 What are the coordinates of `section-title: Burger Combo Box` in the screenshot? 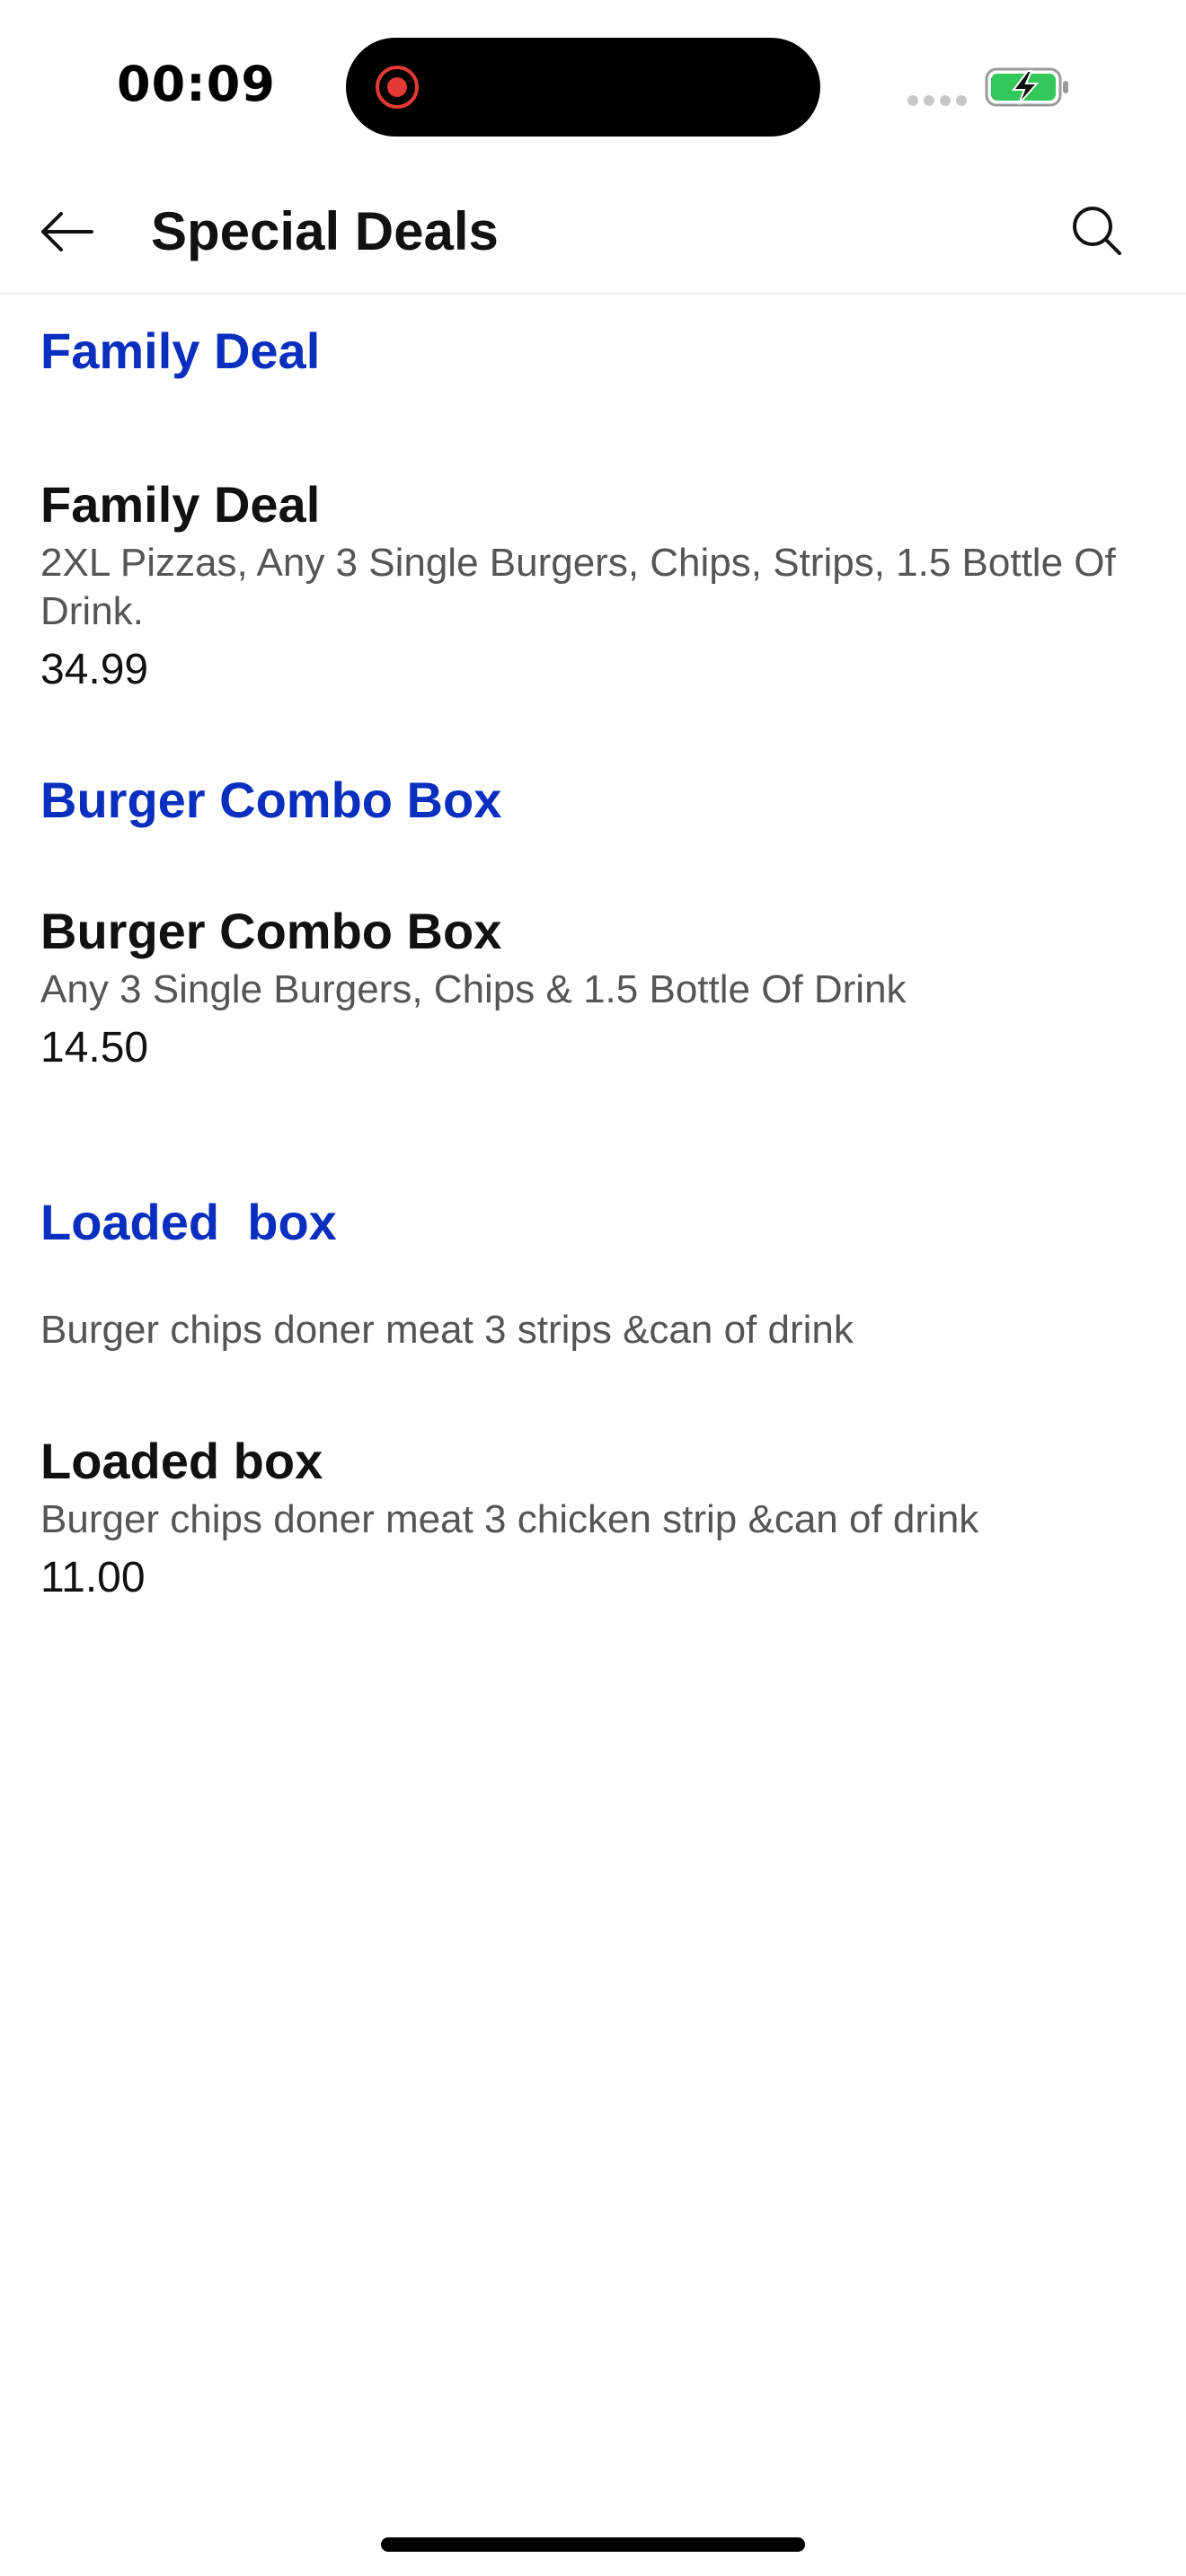 It's located at (271, 800).